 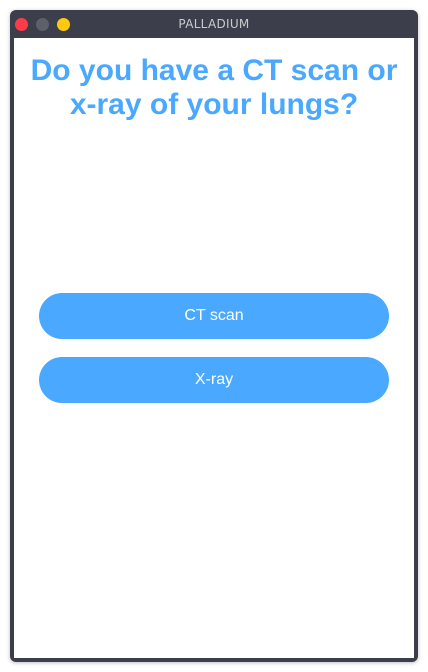 I want to click on window-title: PALLADIUM, so click(x=214, y=24).